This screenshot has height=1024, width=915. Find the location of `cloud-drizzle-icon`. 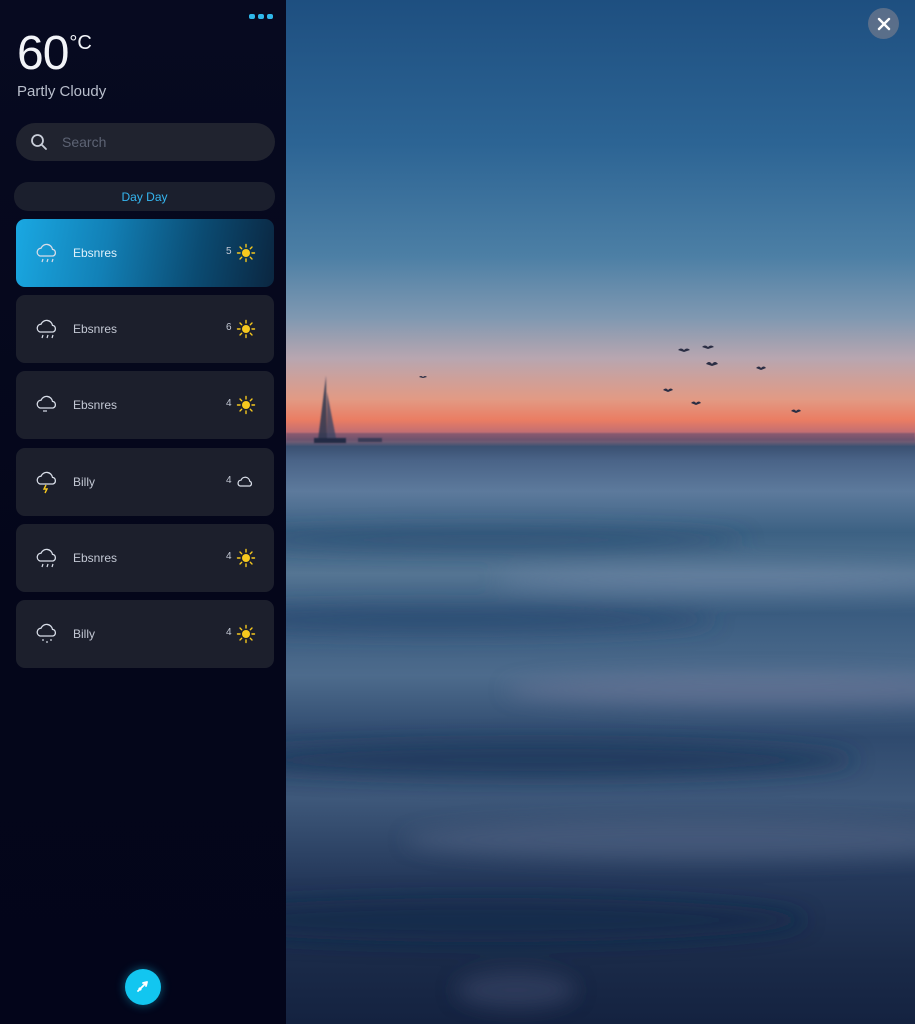

cloud-drizzle-icon is located at coordinates (46, 633).